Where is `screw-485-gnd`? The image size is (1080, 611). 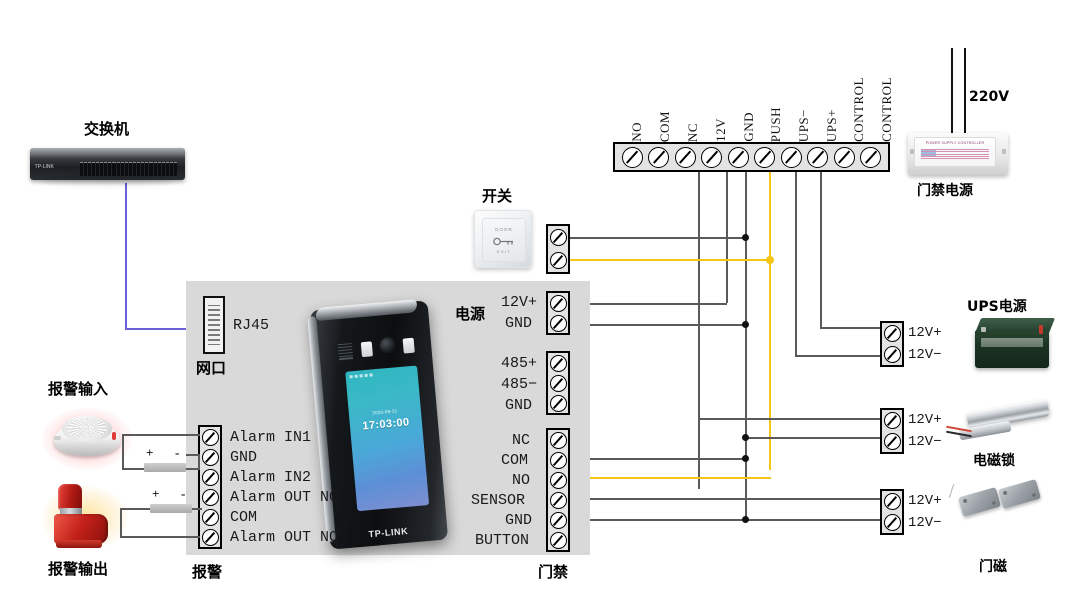
screw-485-gnd is located at coordinates (558, 403).